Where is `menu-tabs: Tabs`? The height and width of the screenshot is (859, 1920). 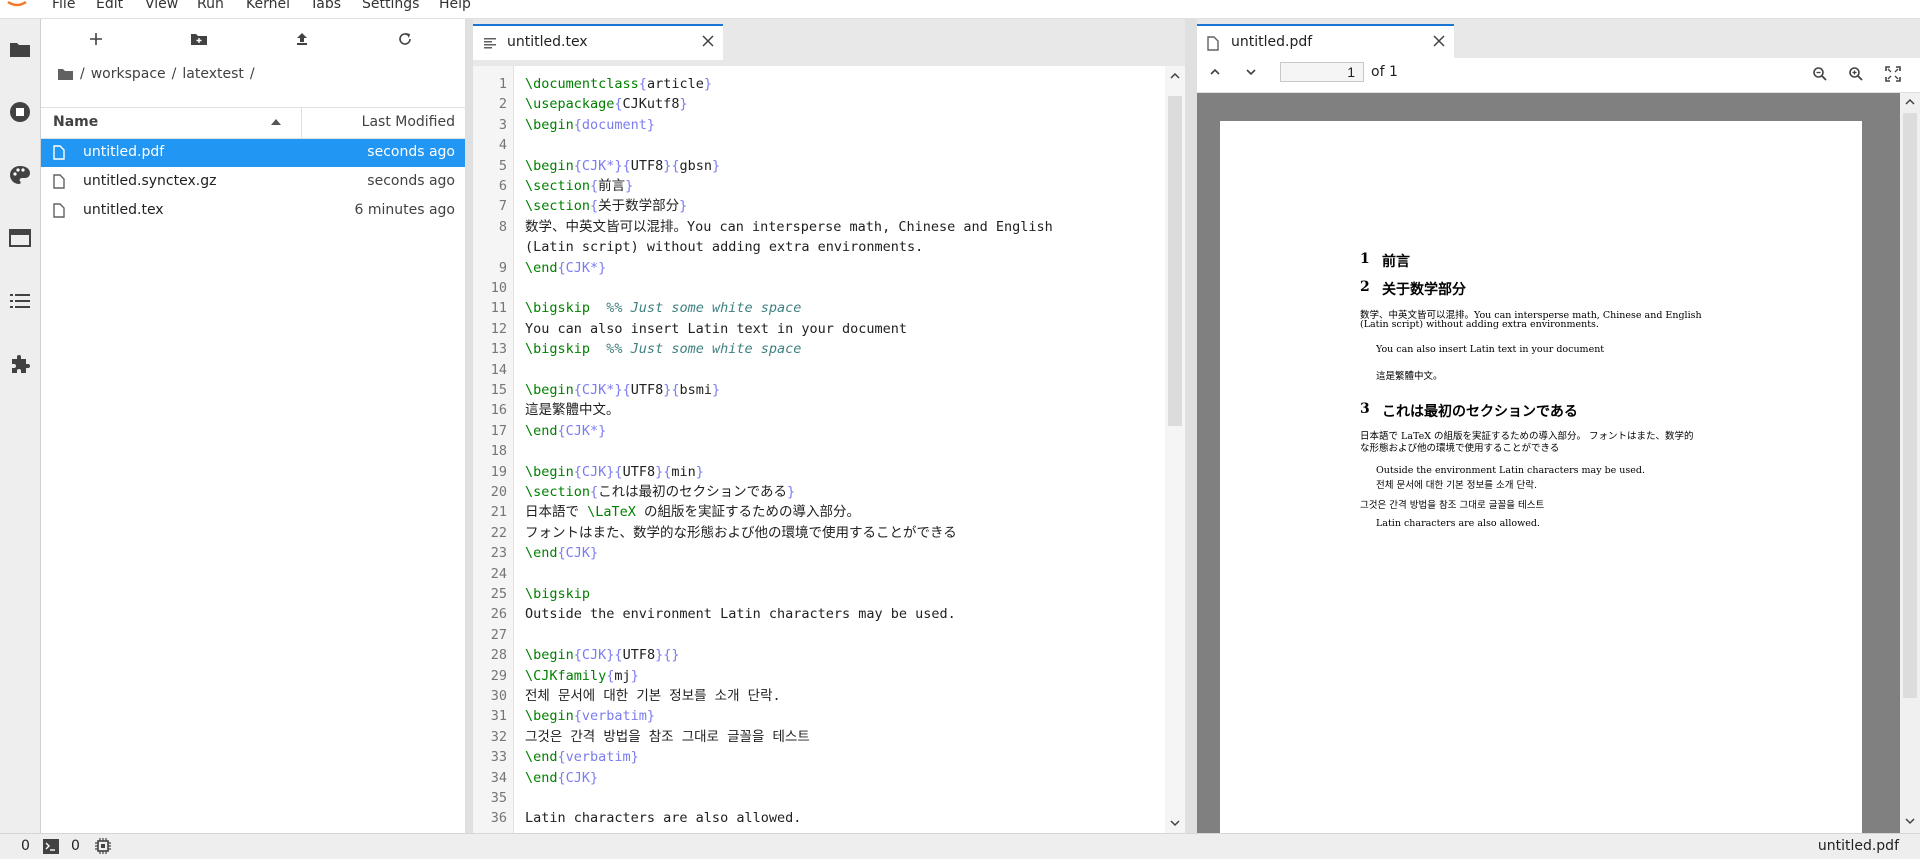
menu-tabs: Tabs is located at coordinates (325, 6).